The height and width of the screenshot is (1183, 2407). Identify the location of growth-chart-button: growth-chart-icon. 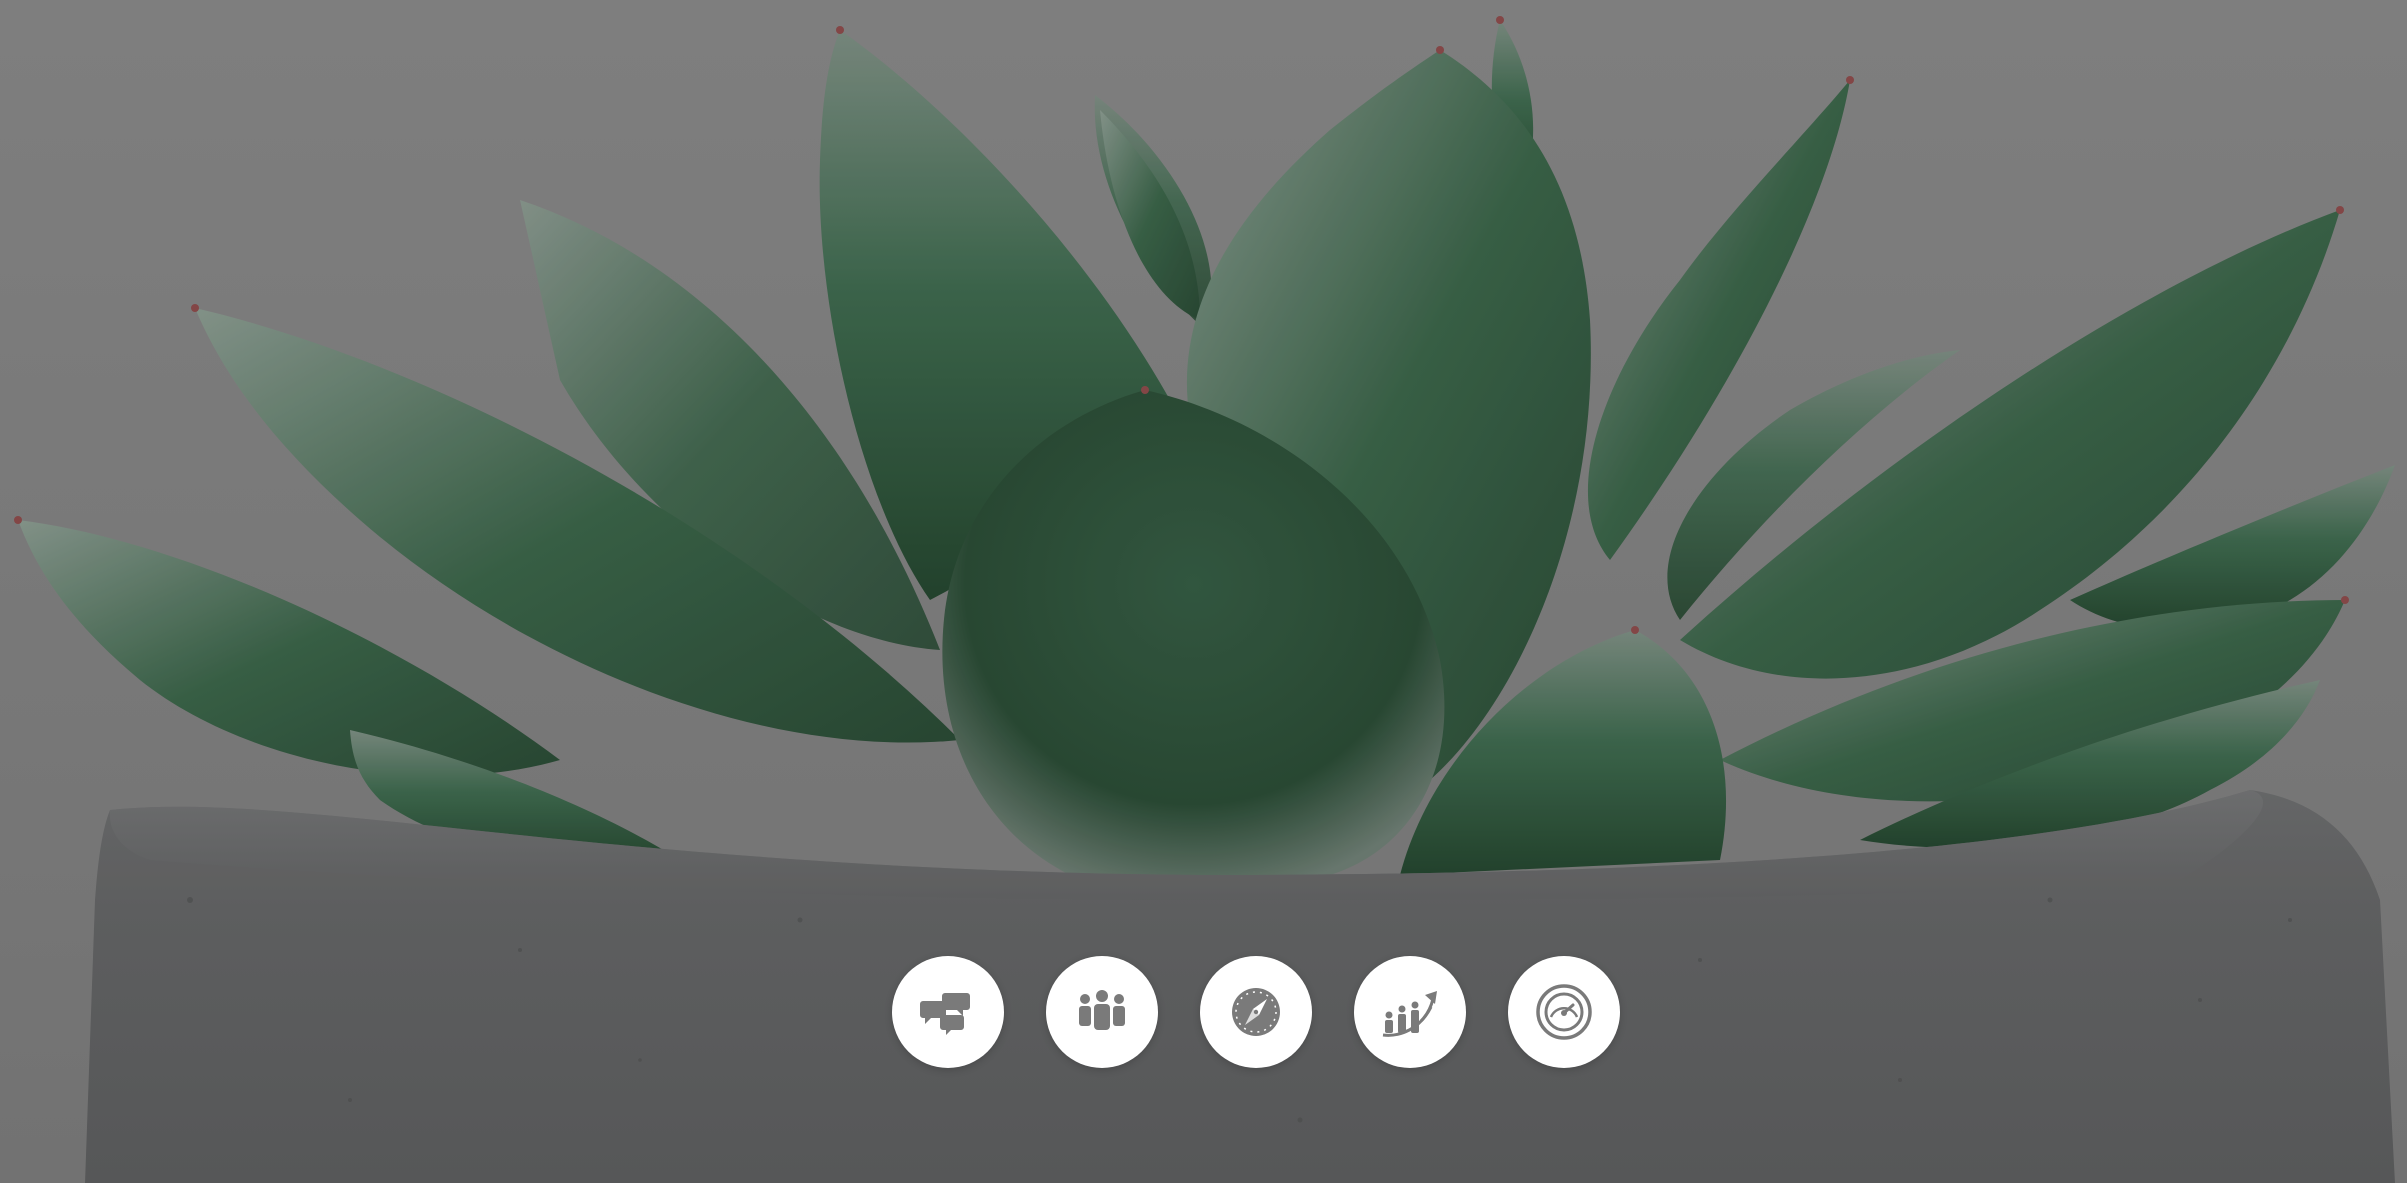
(1410, 1012).